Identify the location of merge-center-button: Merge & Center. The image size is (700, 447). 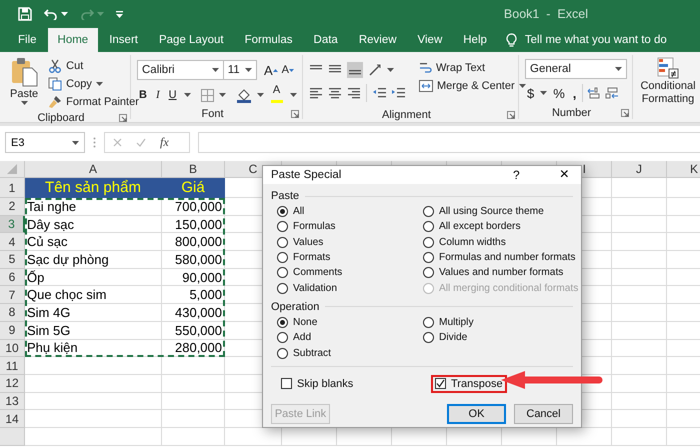
(472, 85).